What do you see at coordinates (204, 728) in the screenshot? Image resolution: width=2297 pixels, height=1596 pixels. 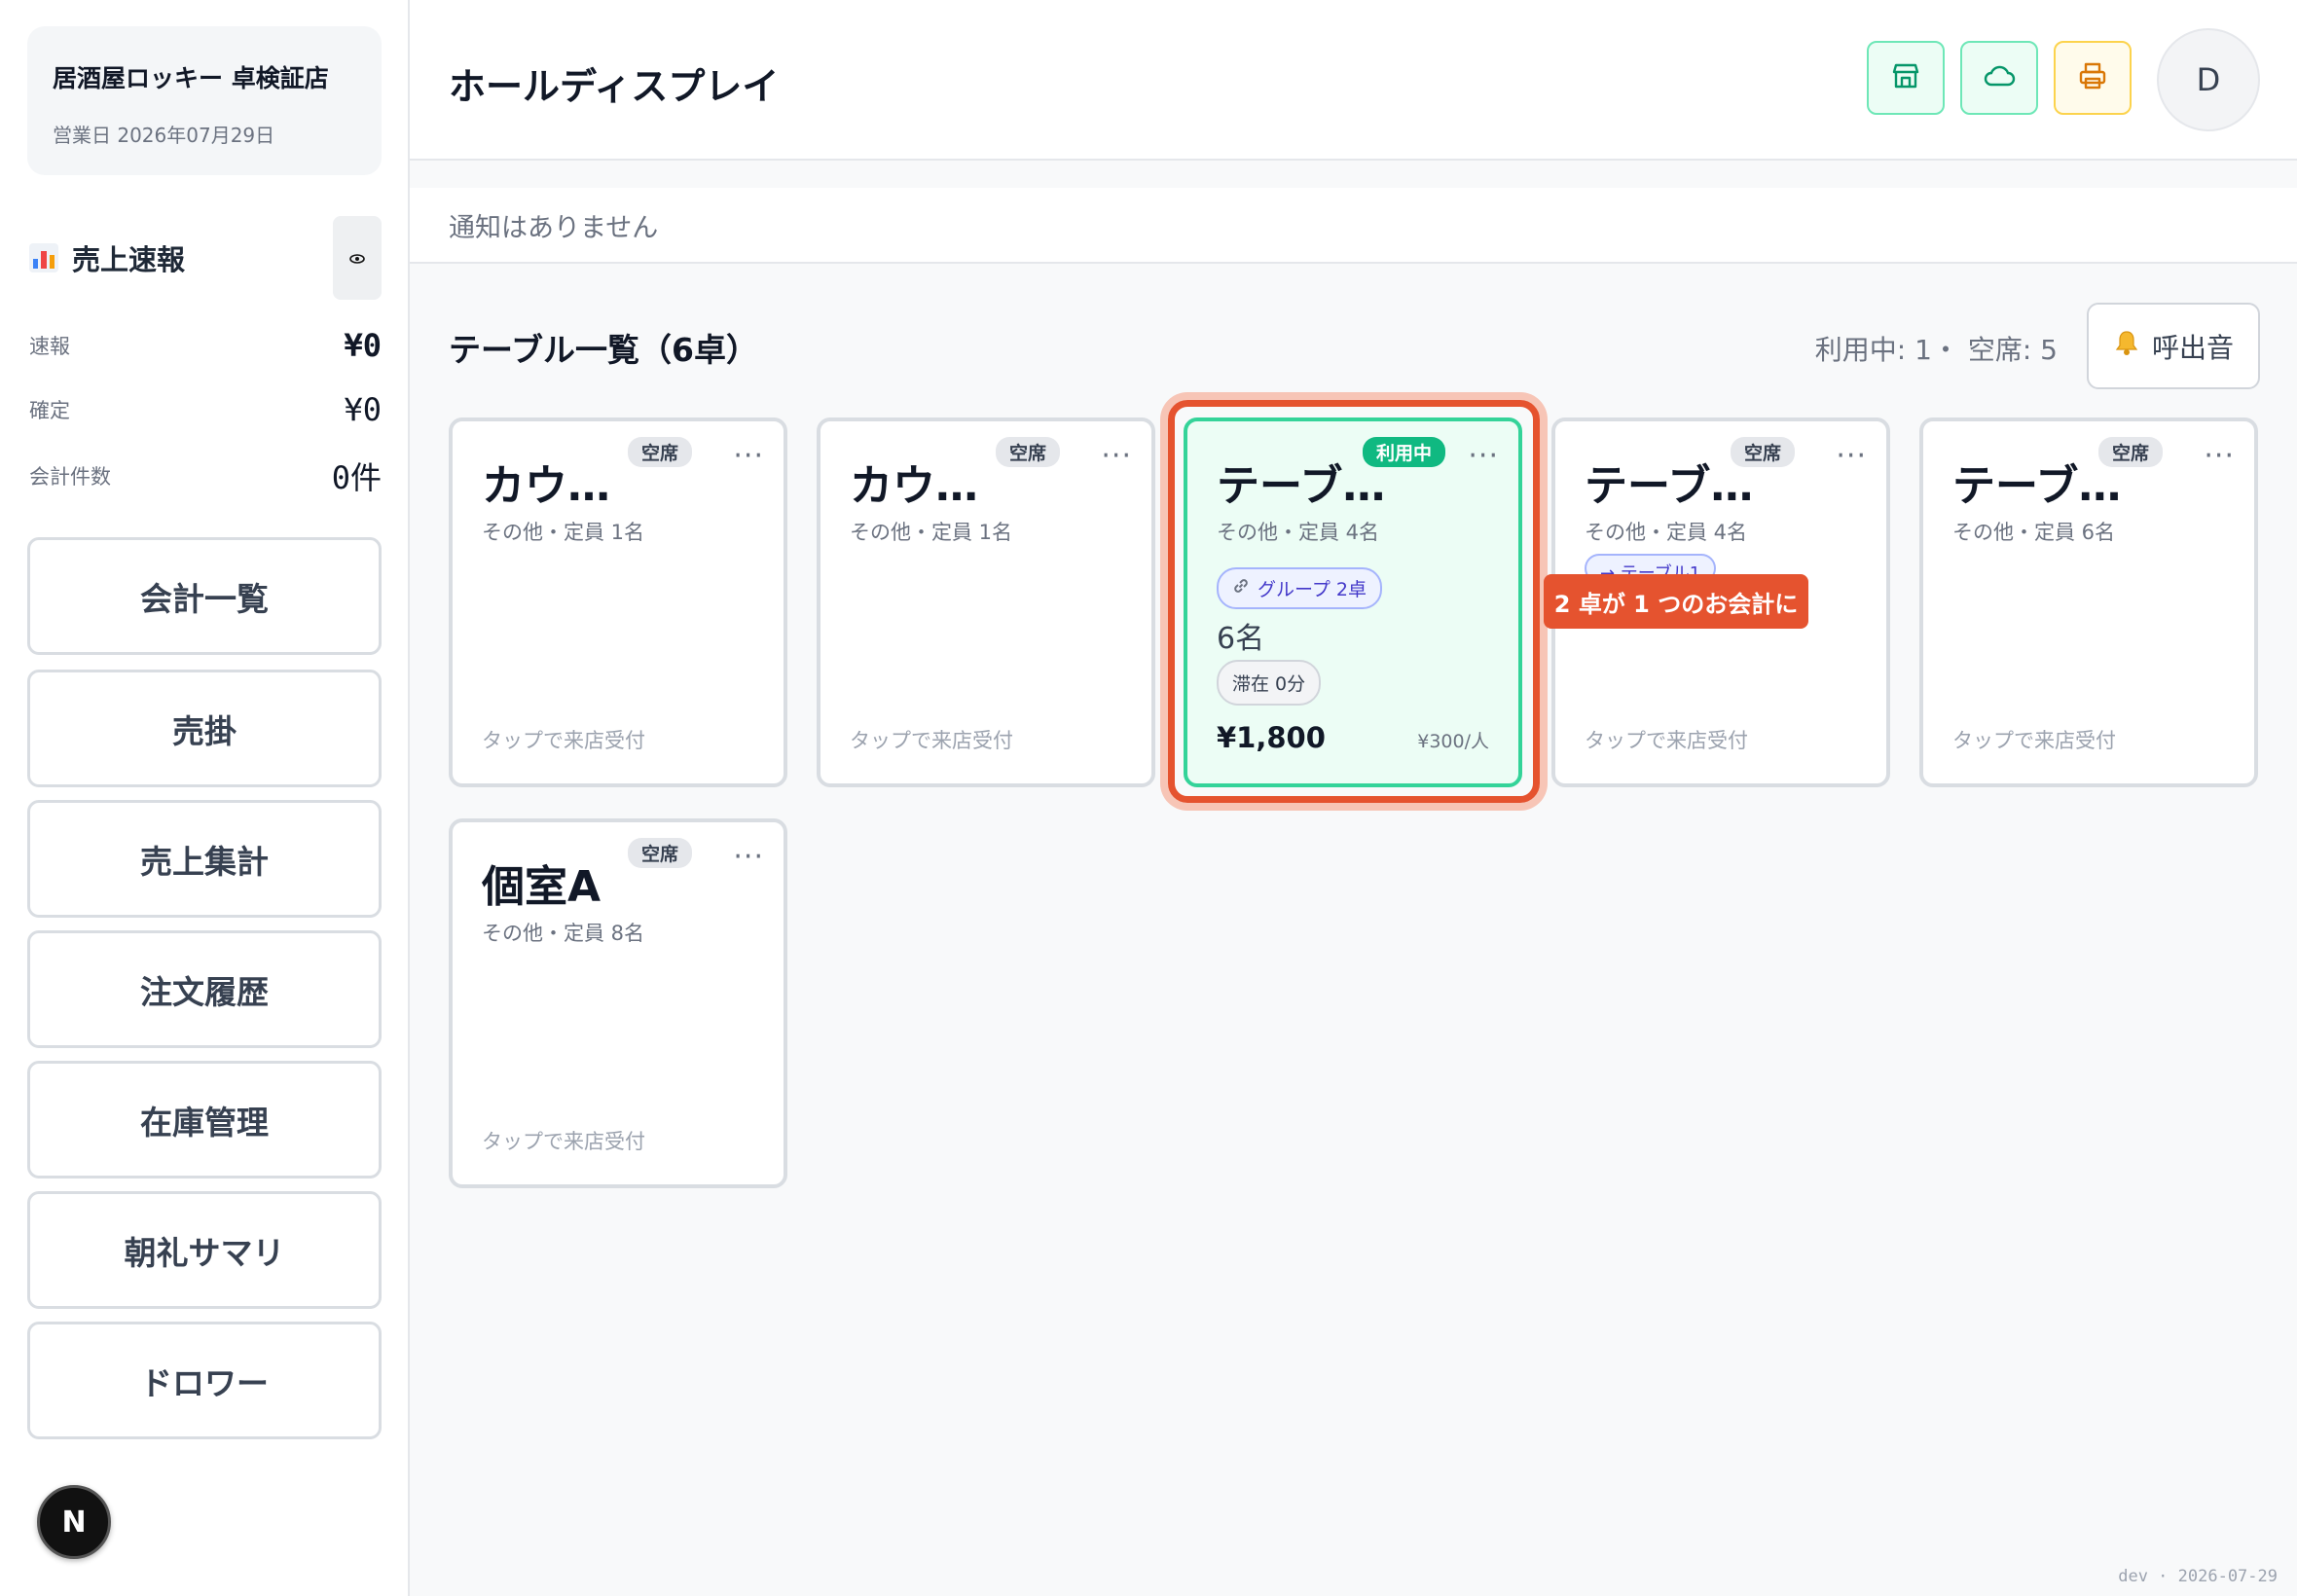 I see `menu-credit-sales-button: 売掛` at bounding box center [204, 728].